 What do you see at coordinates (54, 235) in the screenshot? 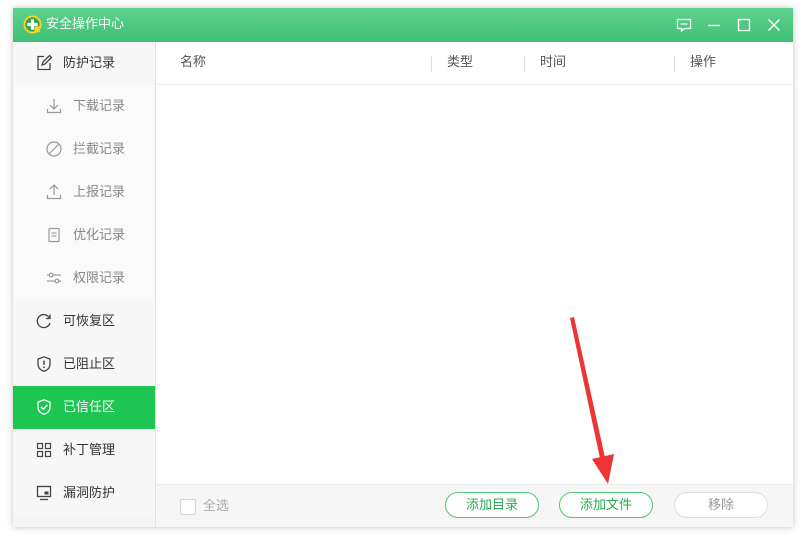
I see `document-icon` at bounding box center [54, 235].